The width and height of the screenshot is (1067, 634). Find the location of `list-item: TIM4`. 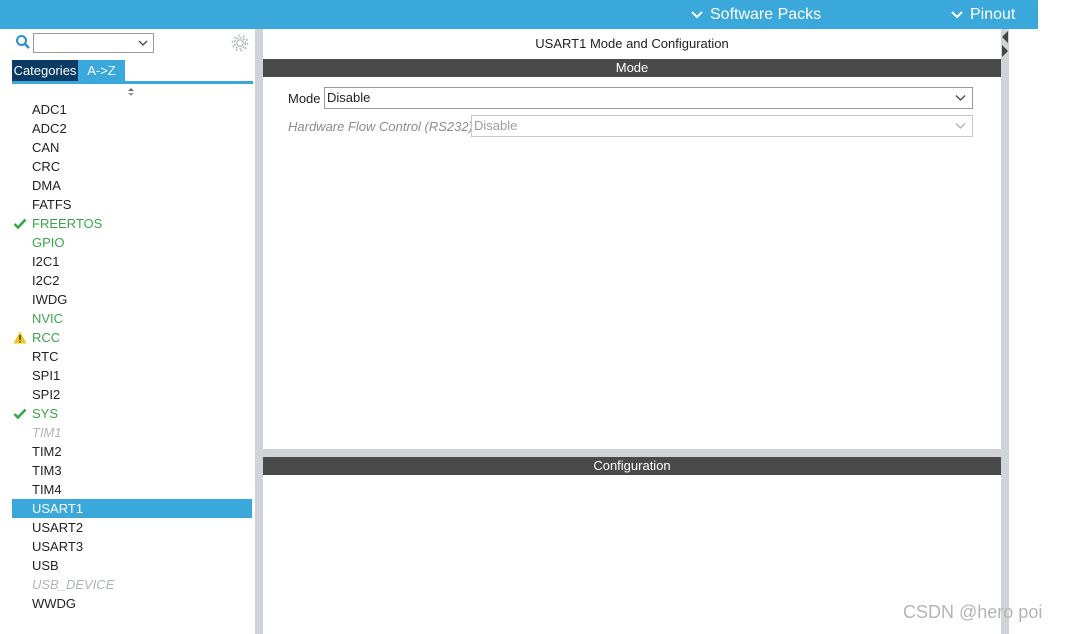

list-item: TIM4 is located at coordinates (132, 489).